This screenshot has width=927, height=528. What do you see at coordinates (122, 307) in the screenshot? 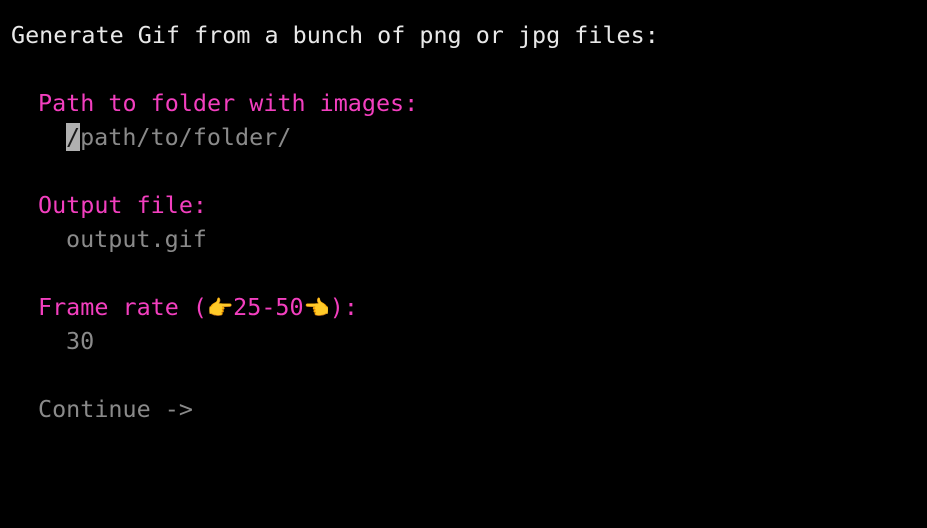
I see `frame-rate-label-prefix: Frame rate (` at bounding box center [122, 307].